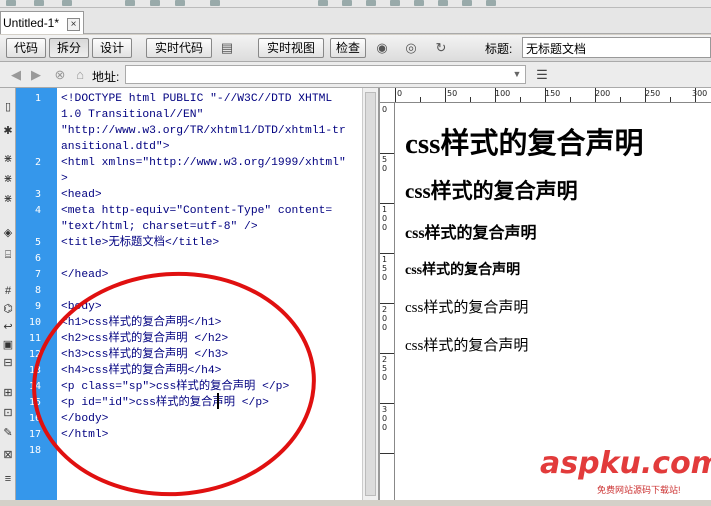 The image size is (711, 506). Describe the element at coordinates (37, 194) in the screenshot. I see `line-number: 3` at that location.